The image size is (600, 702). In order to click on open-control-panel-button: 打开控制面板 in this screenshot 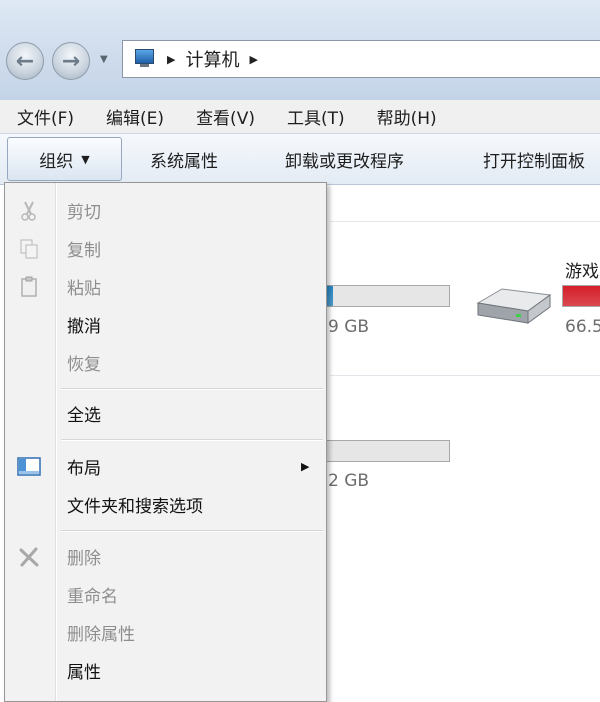, I will do `click(534, 159)`.